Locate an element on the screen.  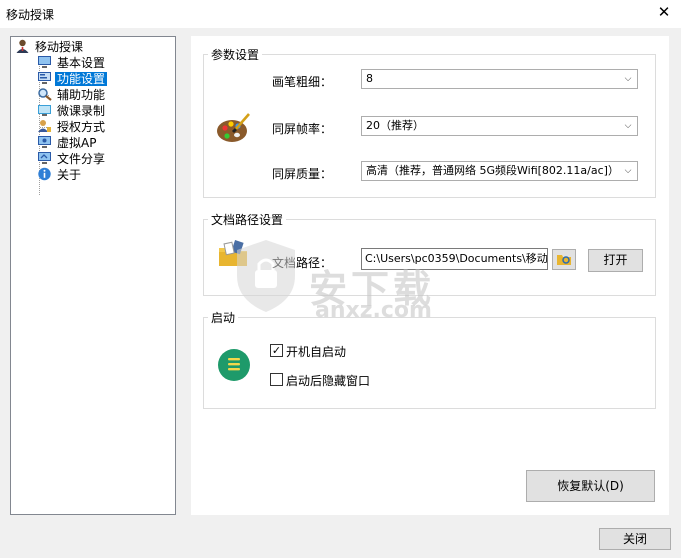
fps-select: 20（推荐） ⌵ is located at coordinates (499, 126).